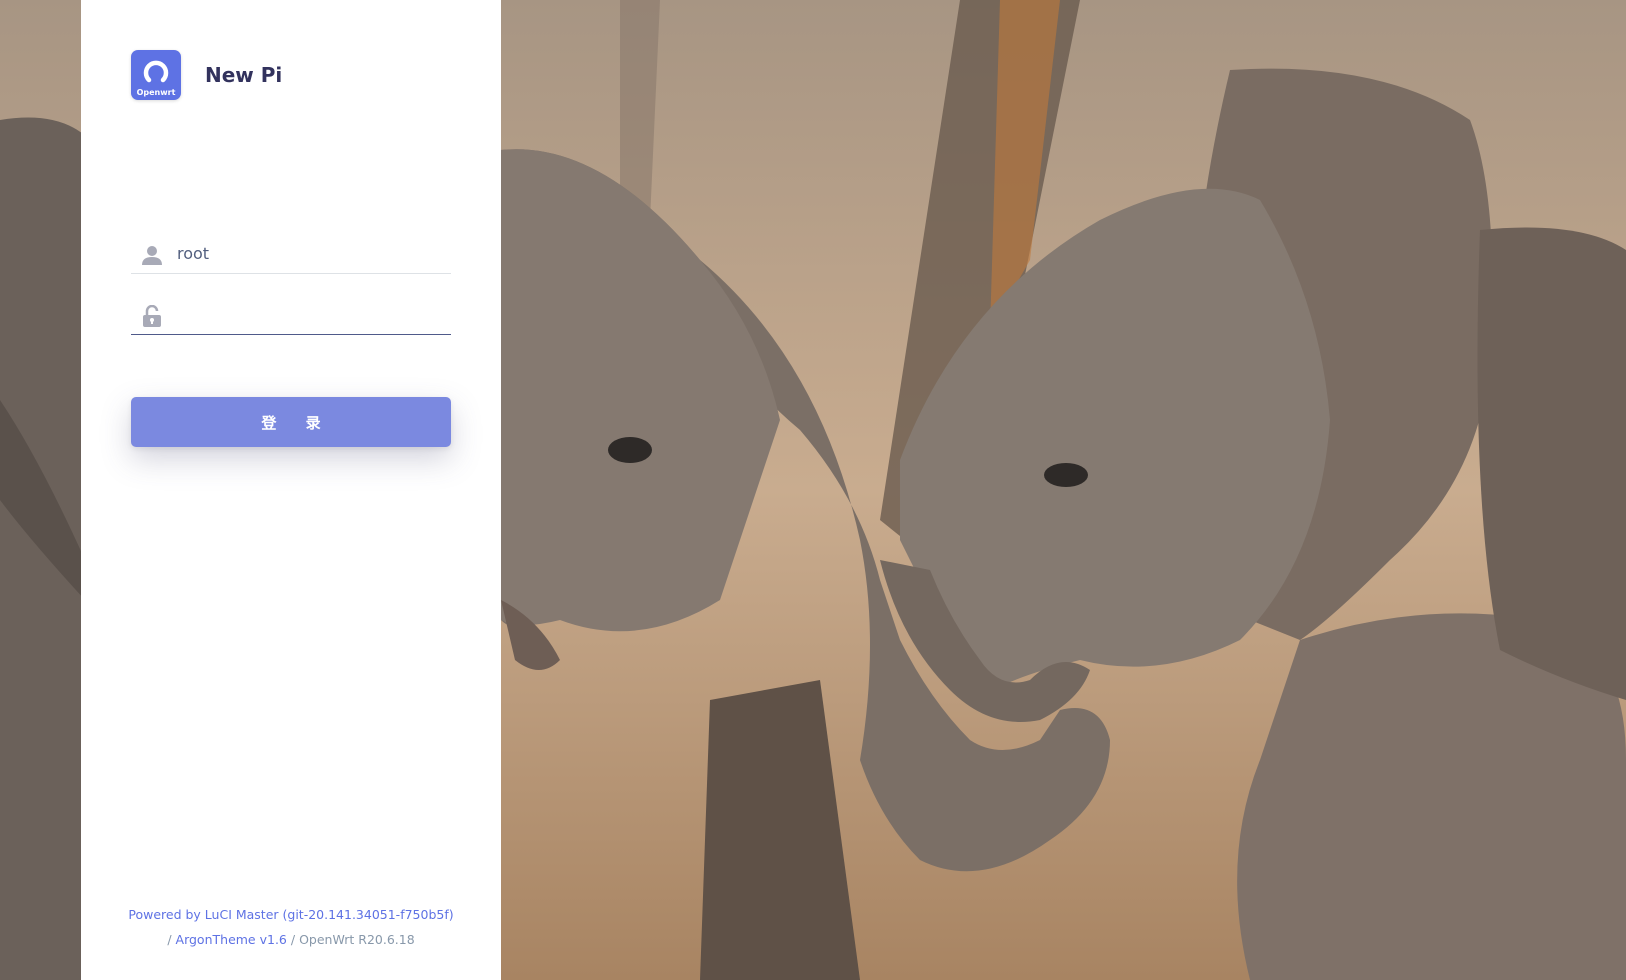  What do you see at coordinates (152, 255) in the screenshot?
I see `user-icon` at bounding box center [152, 255].